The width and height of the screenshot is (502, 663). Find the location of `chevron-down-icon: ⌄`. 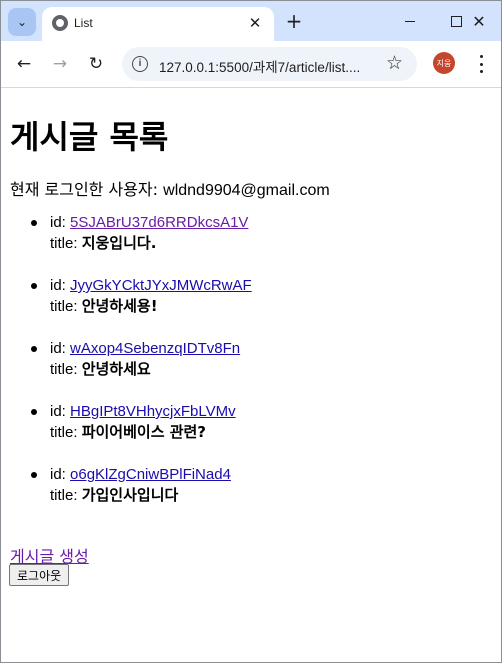

chevron-down-icon: ⌄ is located at coordinates (22, 22).